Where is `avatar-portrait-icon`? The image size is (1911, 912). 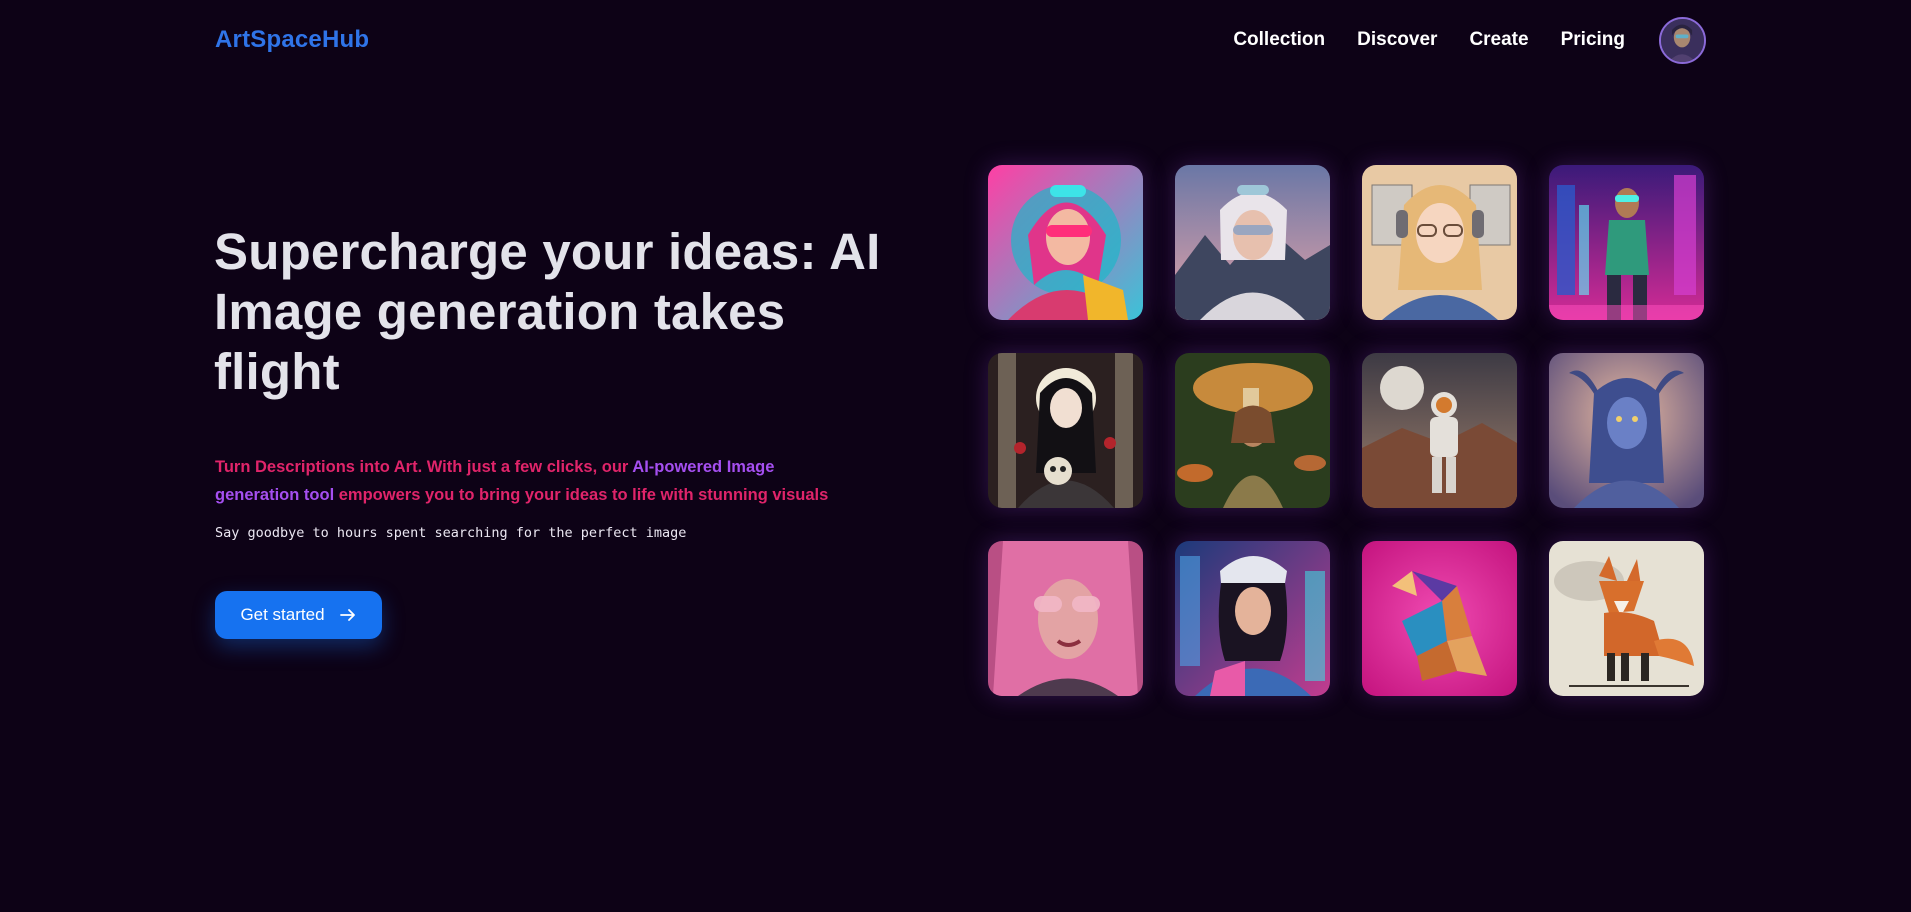 avatar-portrait-icon is located at coordinates (1682, 40).